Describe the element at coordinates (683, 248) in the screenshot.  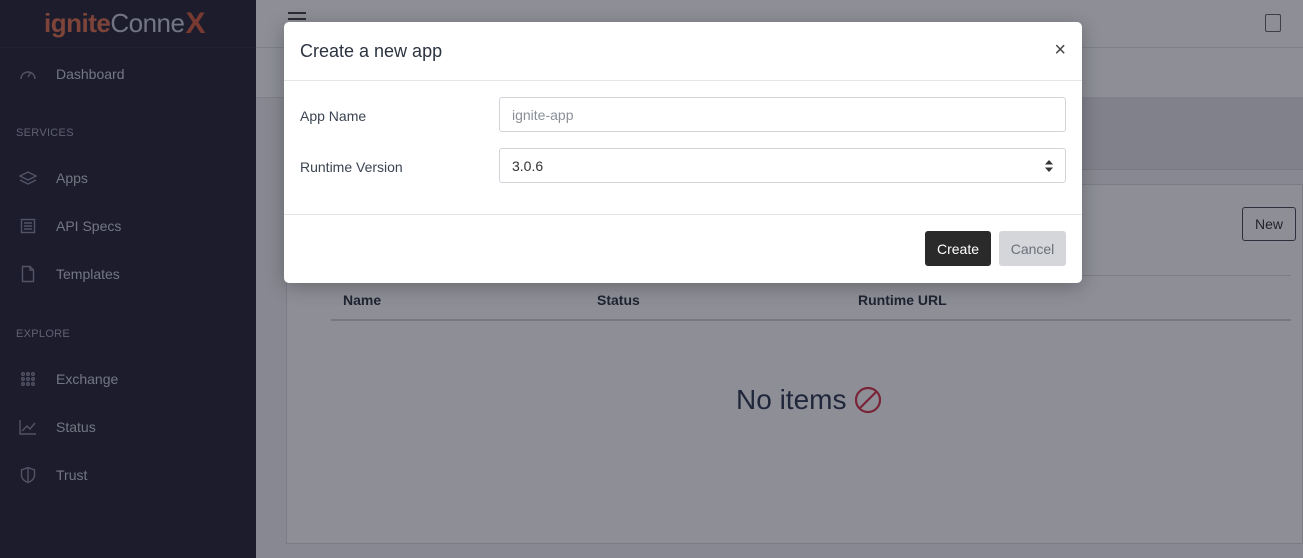
I see `modal-footer: Create Cancel` at that location.